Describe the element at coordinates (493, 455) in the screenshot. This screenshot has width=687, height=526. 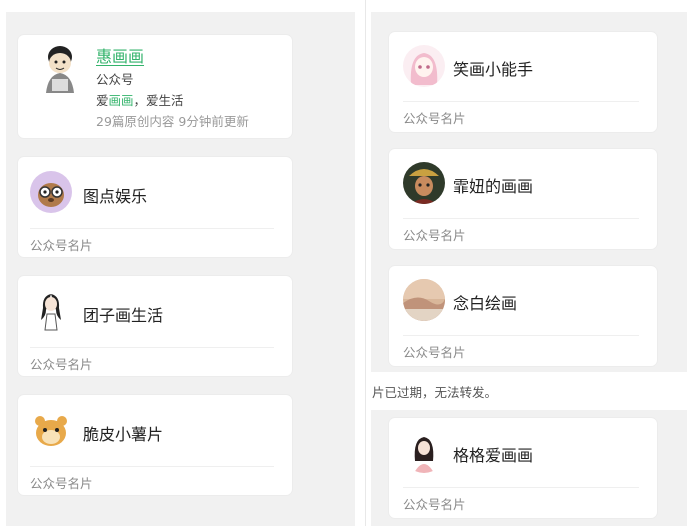
I see `account-name: 格格爱画画` at that location.